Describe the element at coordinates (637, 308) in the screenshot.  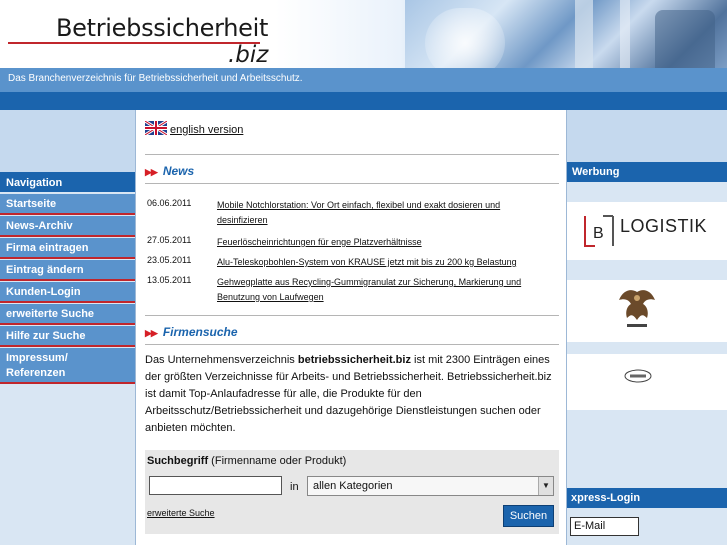
I see `eagle-logo-icon` at that location.